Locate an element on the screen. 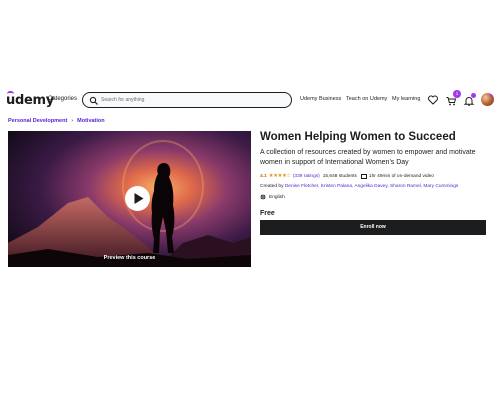  course-title: Women Helping Women to Succeed is located at coordinates (358, 137).